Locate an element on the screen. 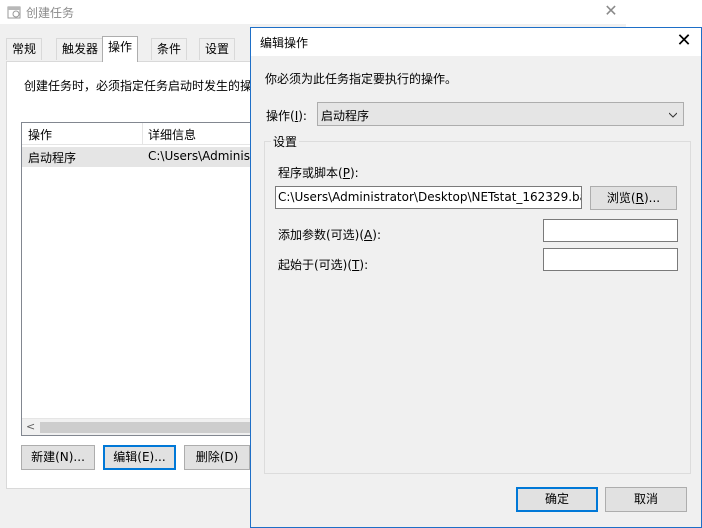  list-item: 启动程序 C:\Users\Administ is located at coordinates (136, 157).